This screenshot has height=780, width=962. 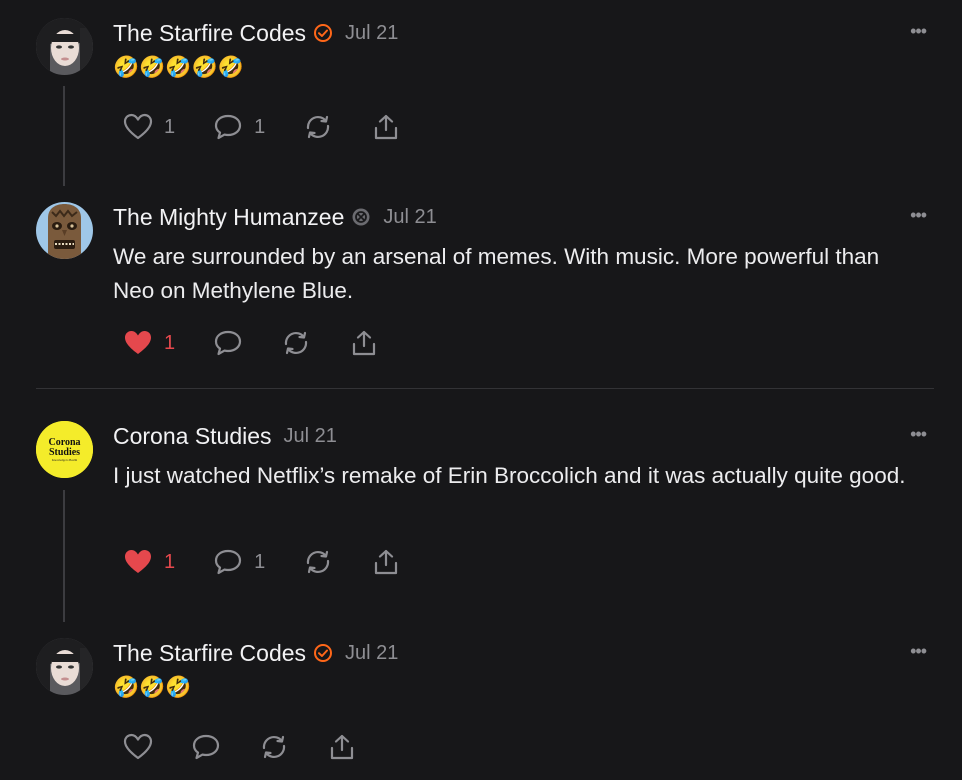 I want to click on emoji-content: 🤣 🤣 🤣, so click(x=152, y=688).